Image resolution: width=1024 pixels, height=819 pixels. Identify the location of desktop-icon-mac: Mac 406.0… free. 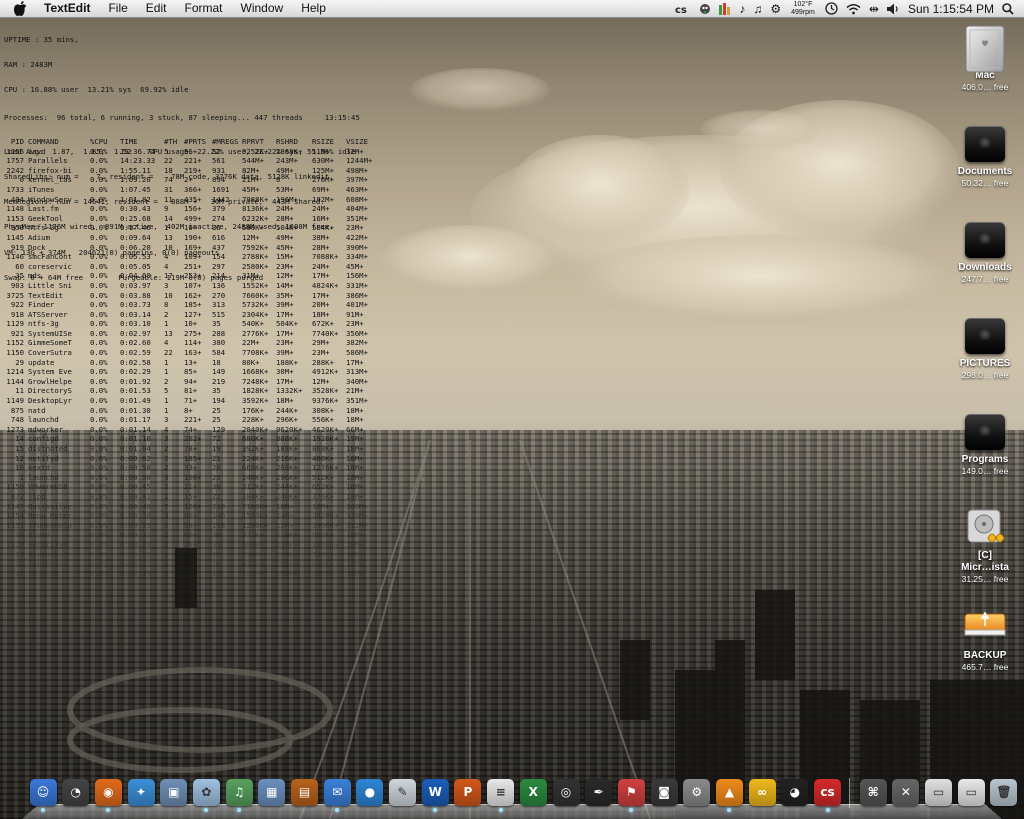
(984, 58).